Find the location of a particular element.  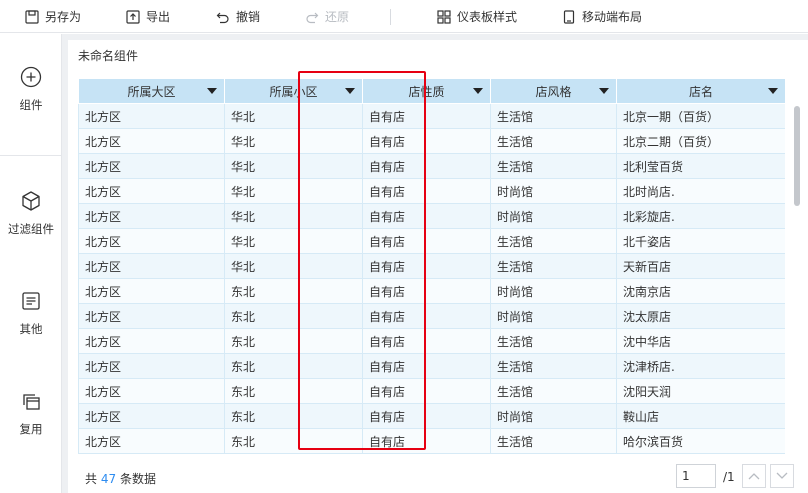

document-icon is located at coordinates (31, 301).